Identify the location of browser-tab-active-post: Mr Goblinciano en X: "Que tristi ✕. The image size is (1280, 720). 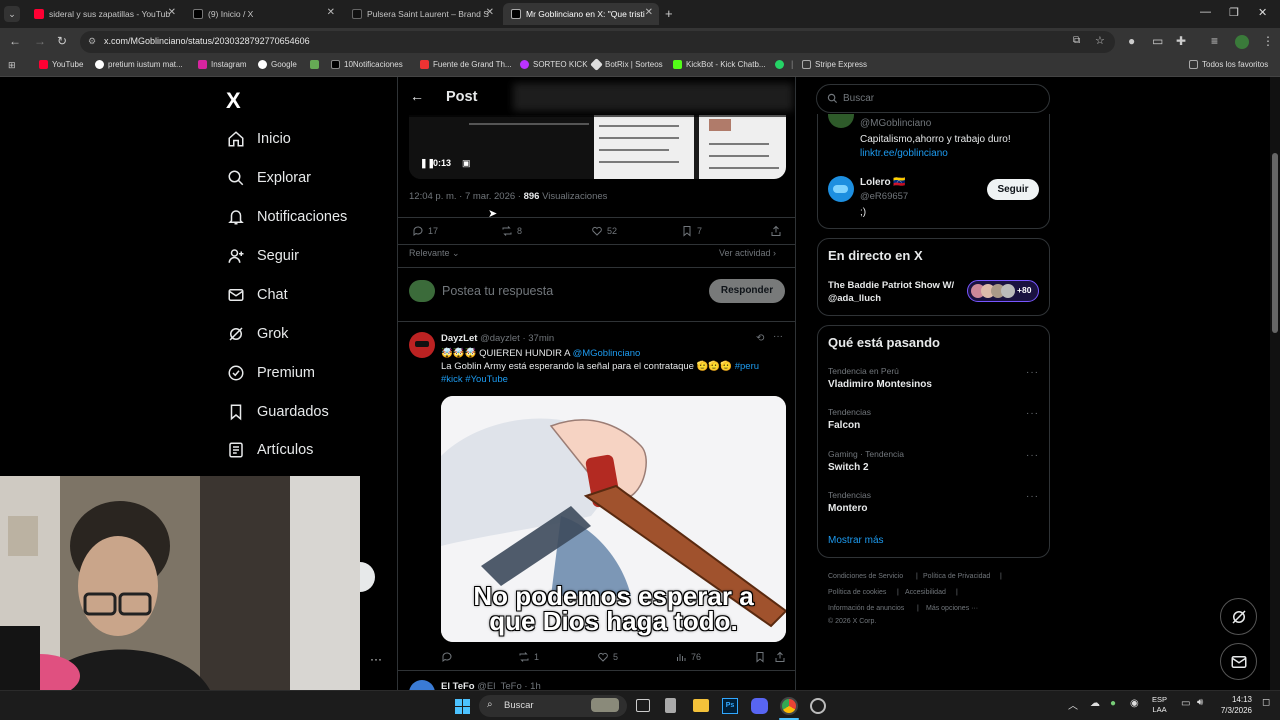
(581, 14).